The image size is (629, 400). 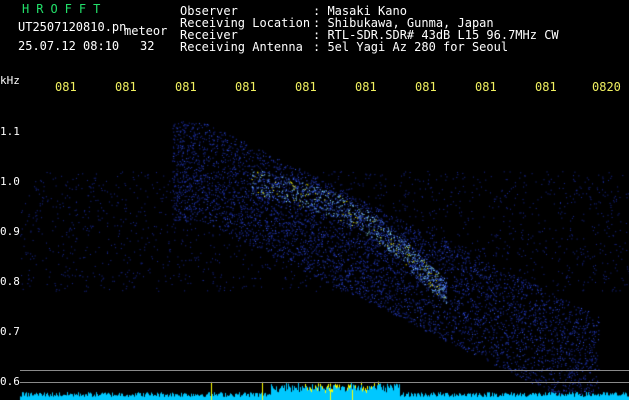 I want to click on field-label-antenna: Receiving Antenna, so click(x=241, y=47).